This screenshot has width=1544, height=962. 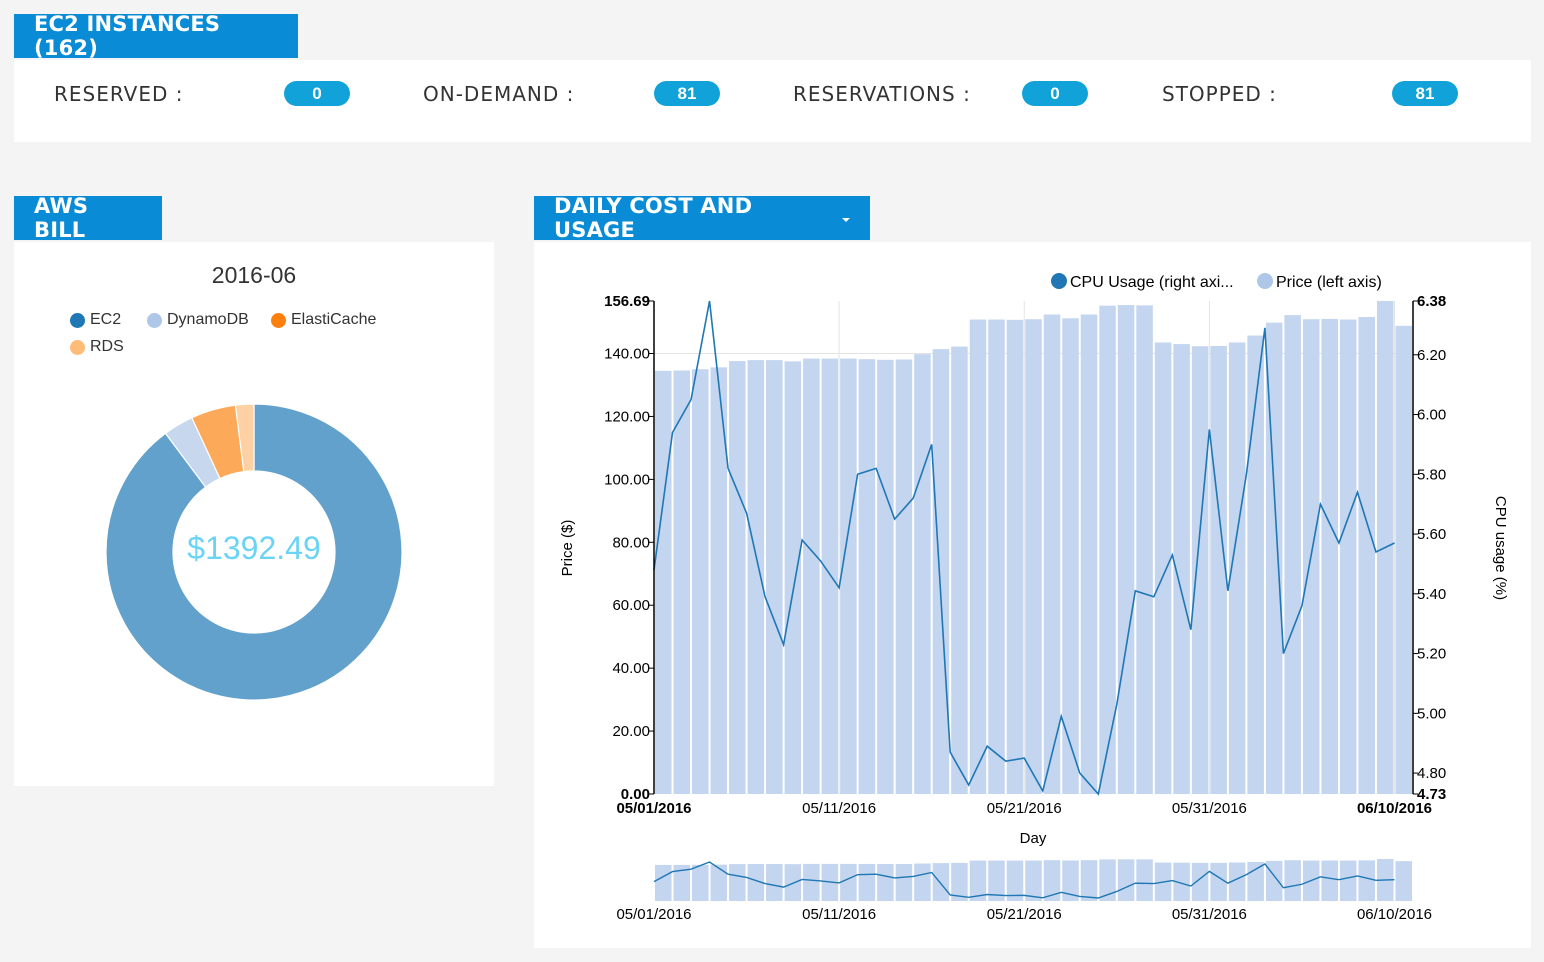 What do you see at coordinates (839, 808) in the screenshot?
I see `x-tick-label: 05/11/2016` at bounding box center [839, 808].